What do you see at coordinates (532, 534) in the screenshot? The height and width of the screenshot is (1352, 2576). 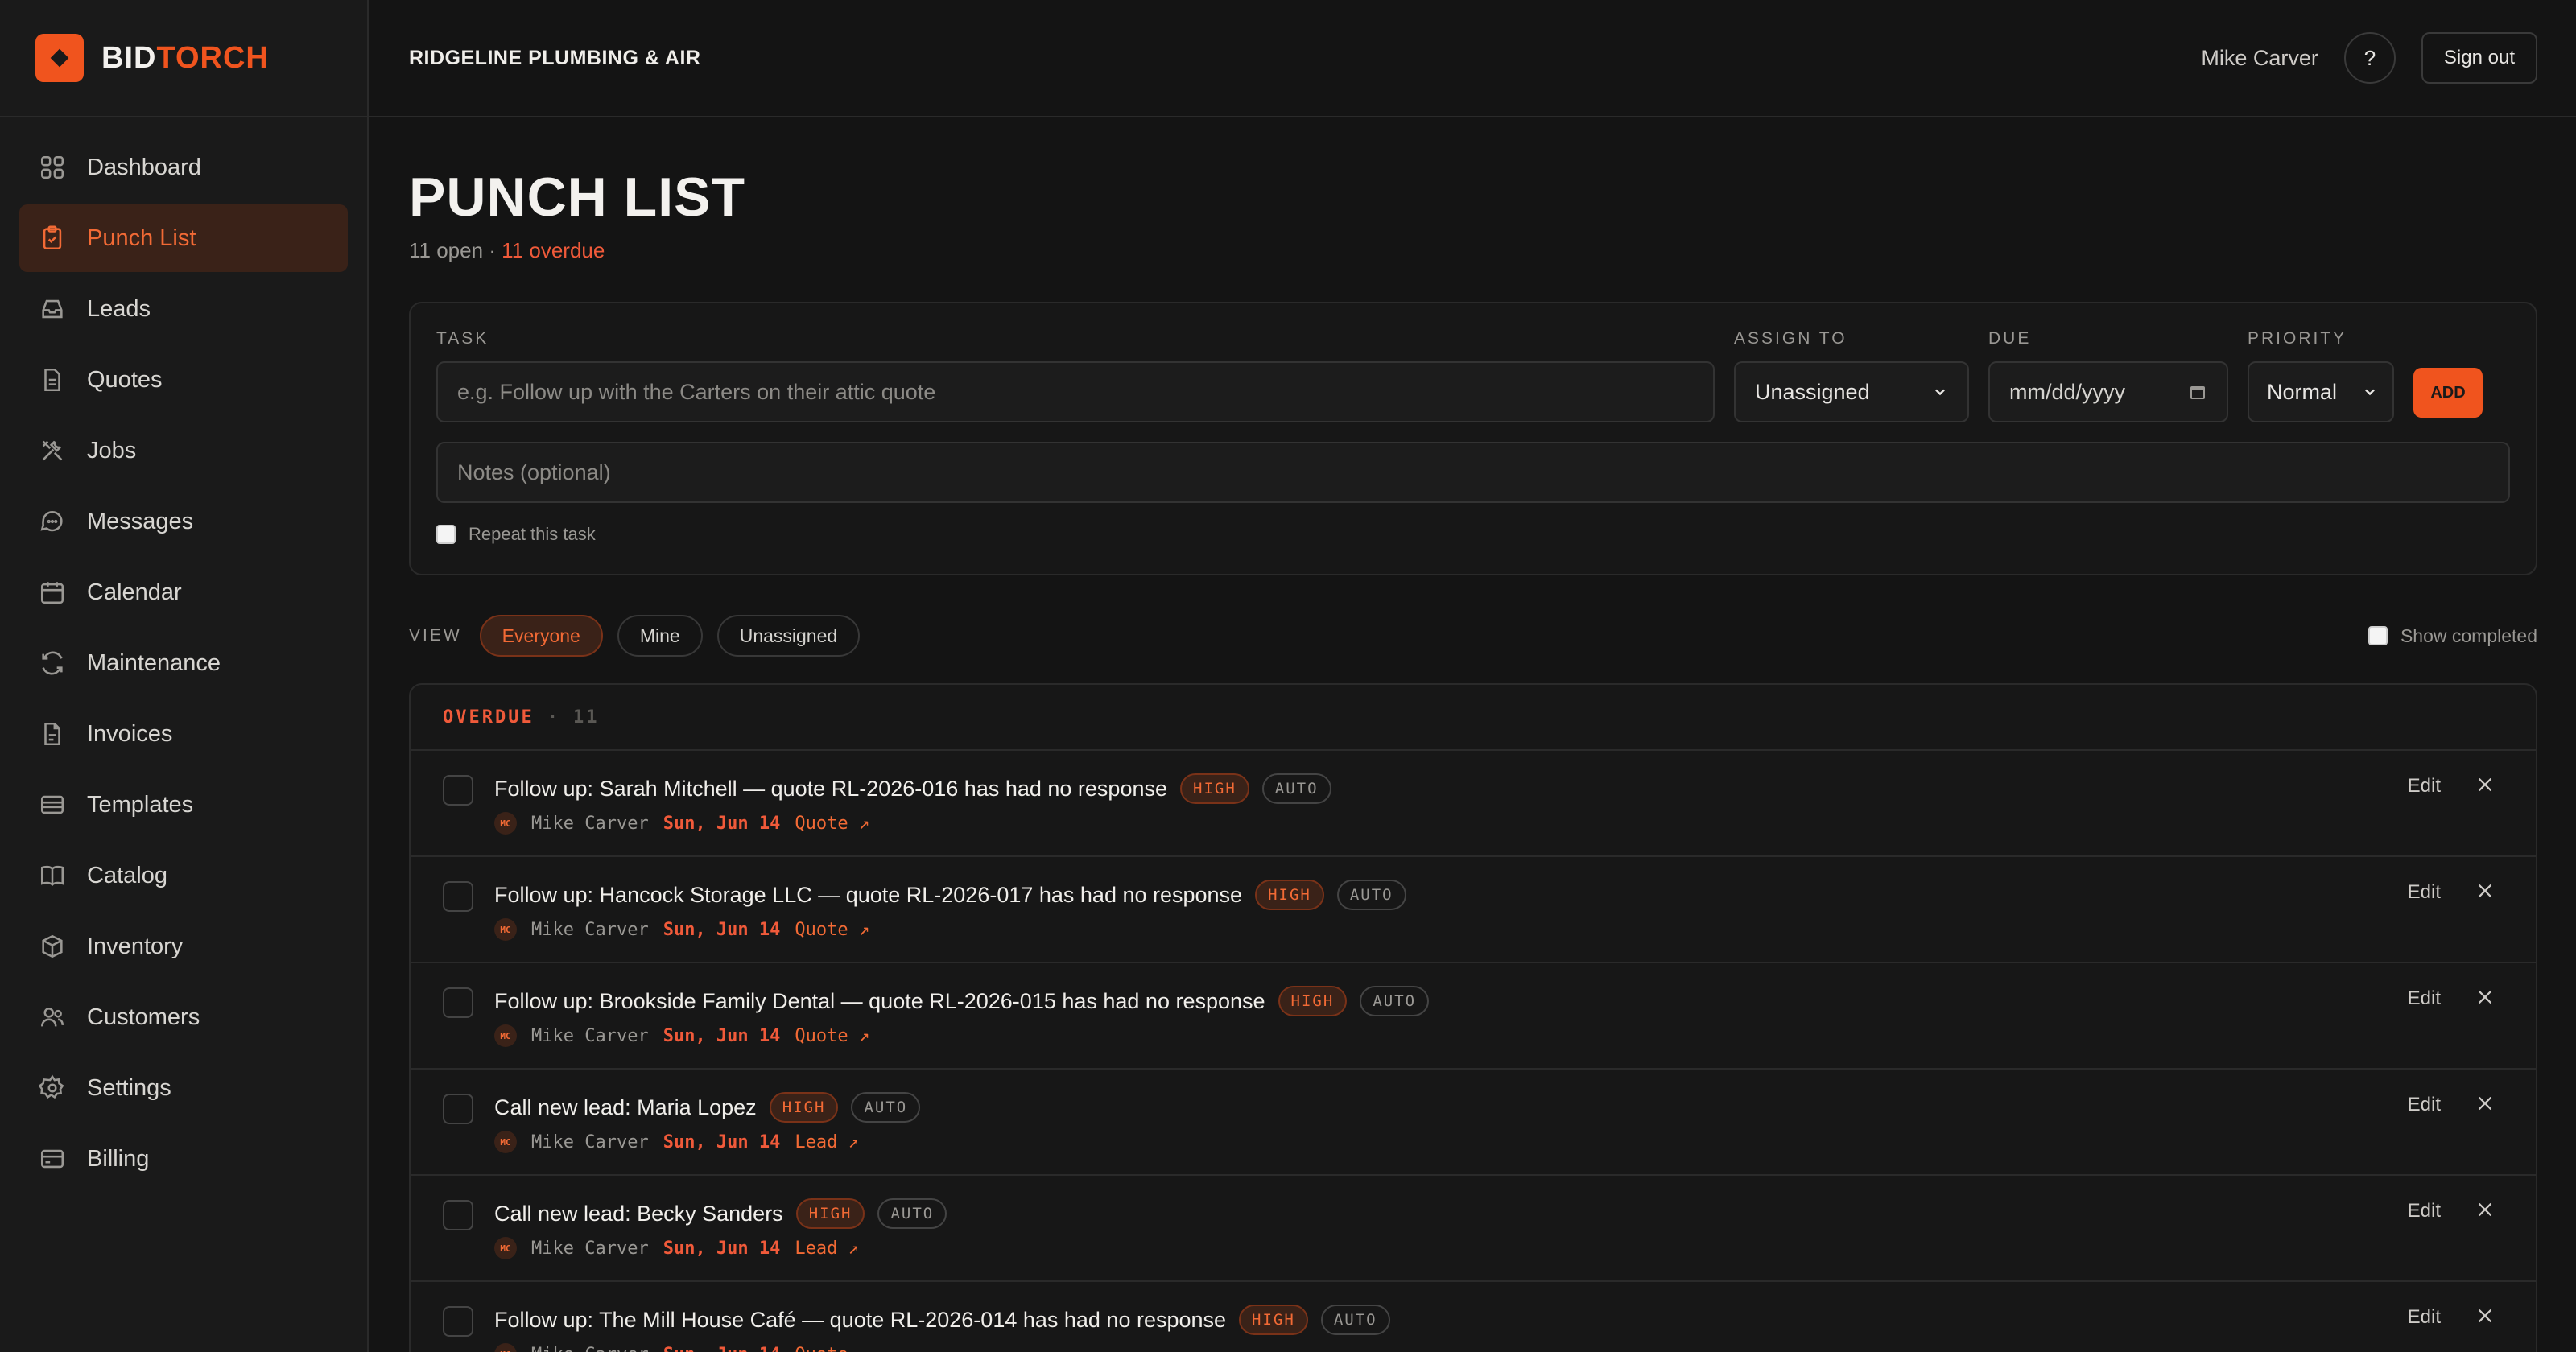 I see `repeat-label: Repeat this task` at bounding box center [532, 534].